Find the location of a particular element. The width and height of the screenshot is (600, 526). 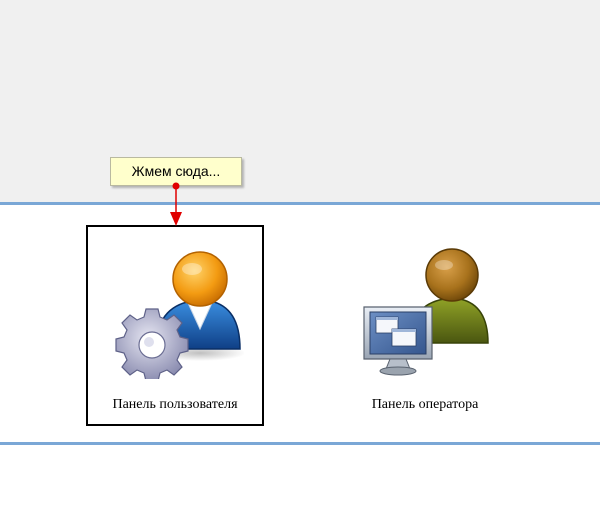

user-settings-icon is located at coordinates (178, 313).